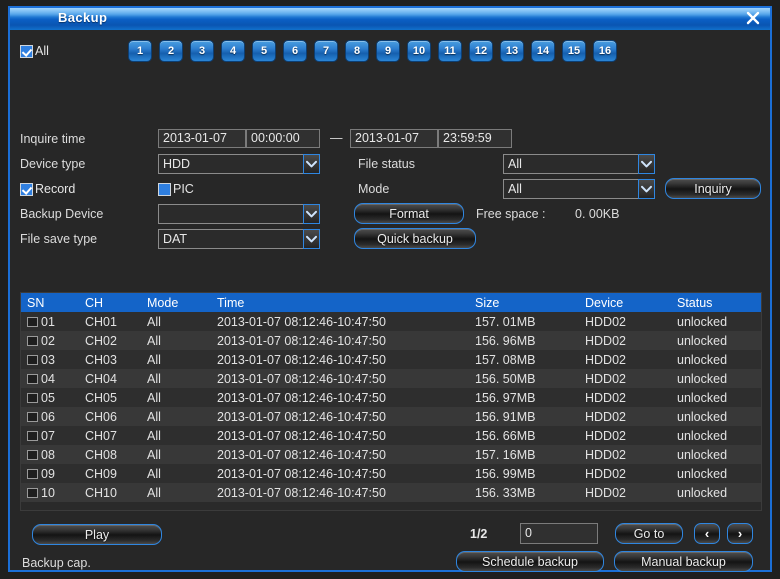 The width and height of the screenshot is (780, 579). I want to click on file-status-label: File status, so click(386, 164).